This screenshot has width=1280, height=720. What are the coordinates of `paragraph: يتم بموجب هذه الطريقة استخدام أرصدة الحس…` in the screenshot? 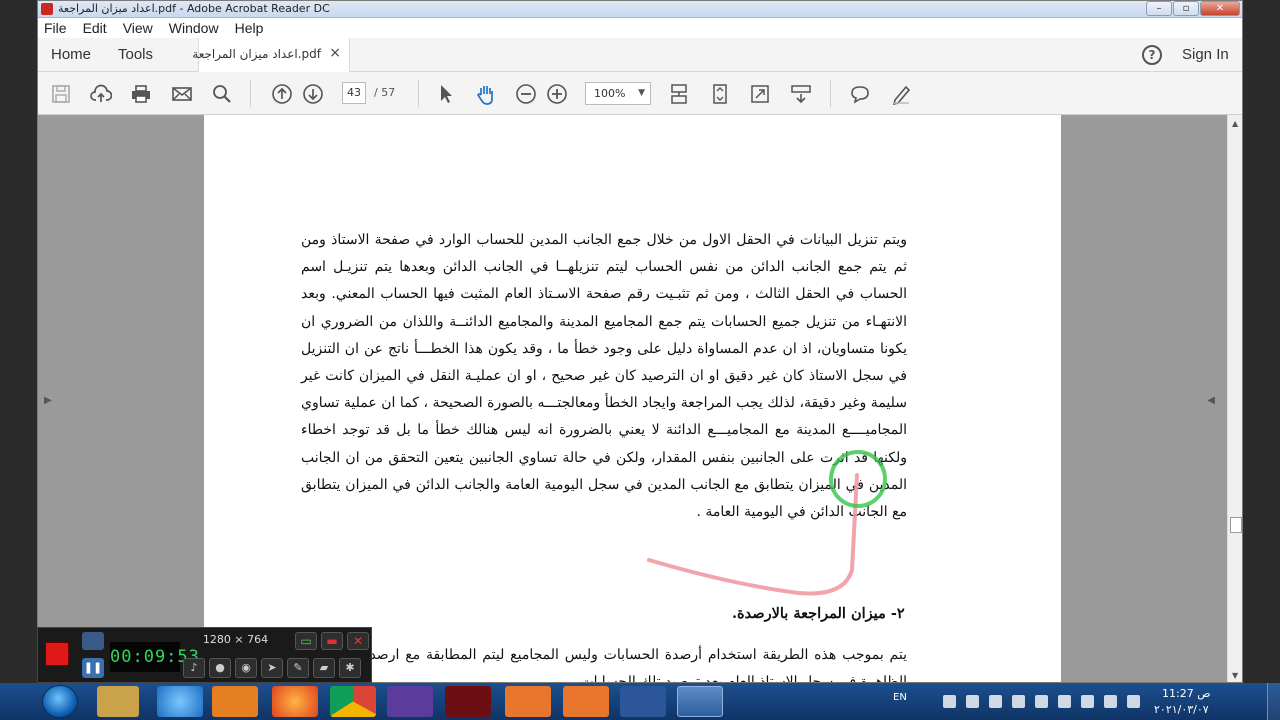 It's located at (604, 665).